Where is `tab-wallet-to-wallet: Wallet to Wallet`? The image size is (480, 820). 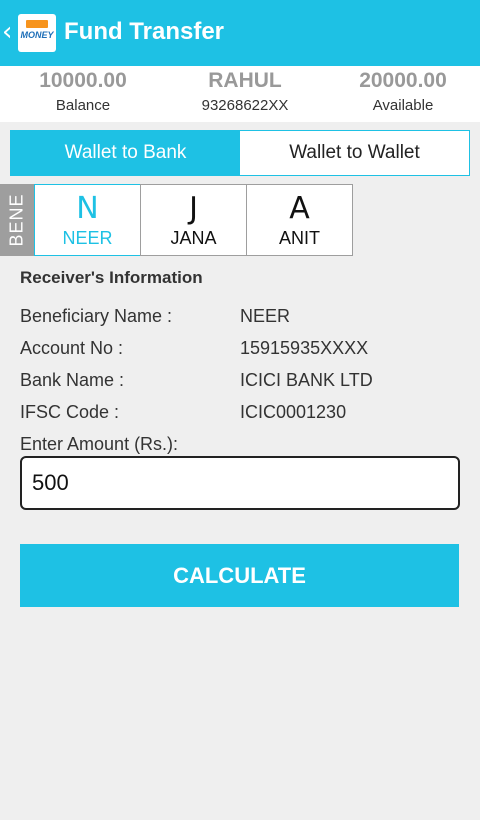
tab-wallet-to-wallet: Wallet to Wallet is located at coordinates (354, 153).